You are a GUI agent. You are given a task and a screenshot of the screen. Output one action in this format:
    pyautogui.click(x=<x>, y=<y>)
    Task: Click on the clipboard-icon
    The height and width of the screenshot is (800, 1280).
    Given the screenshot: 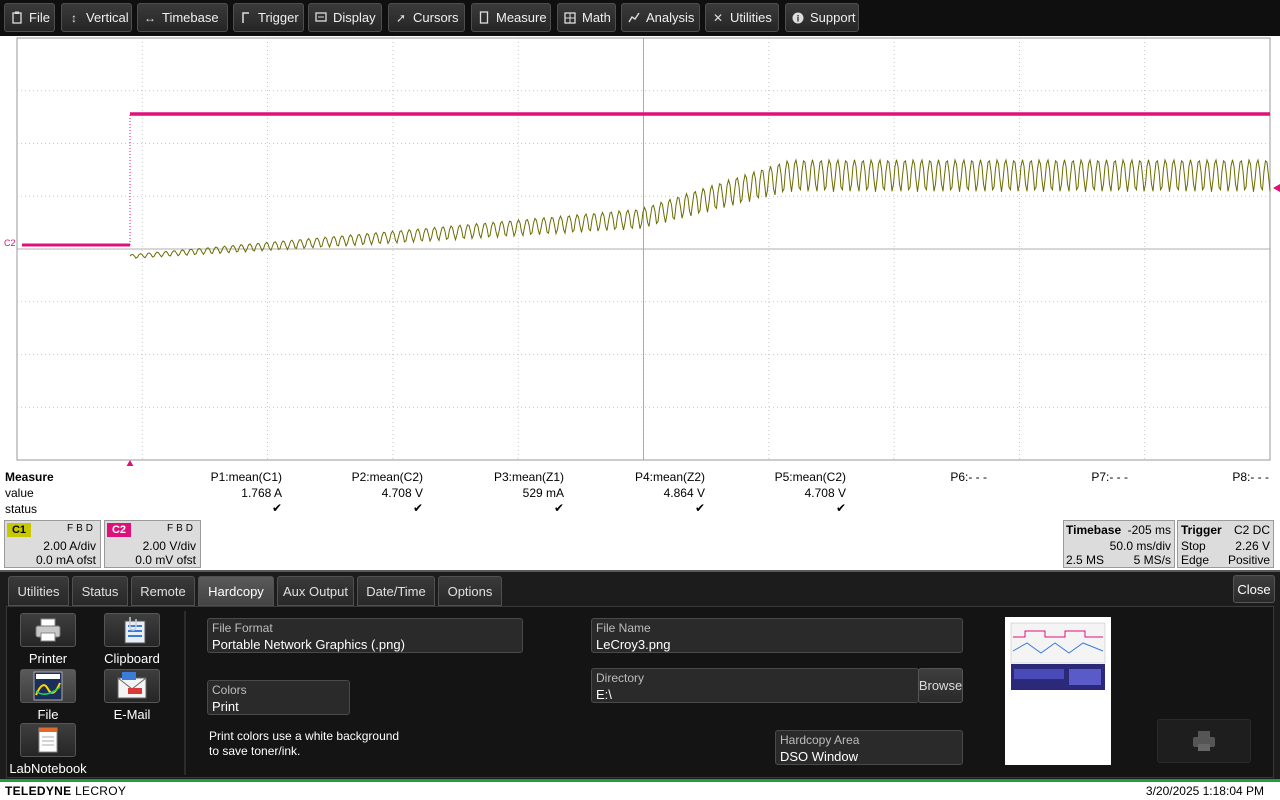 What is the action you would take?
    pyautogui.click(x=135, y=630)
    